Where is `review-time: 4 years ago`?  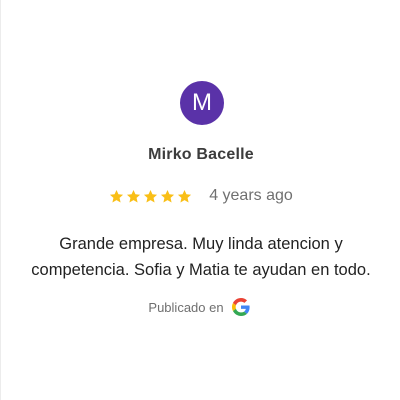 review-time: 4 years ago is located at coordinates (251, 195).